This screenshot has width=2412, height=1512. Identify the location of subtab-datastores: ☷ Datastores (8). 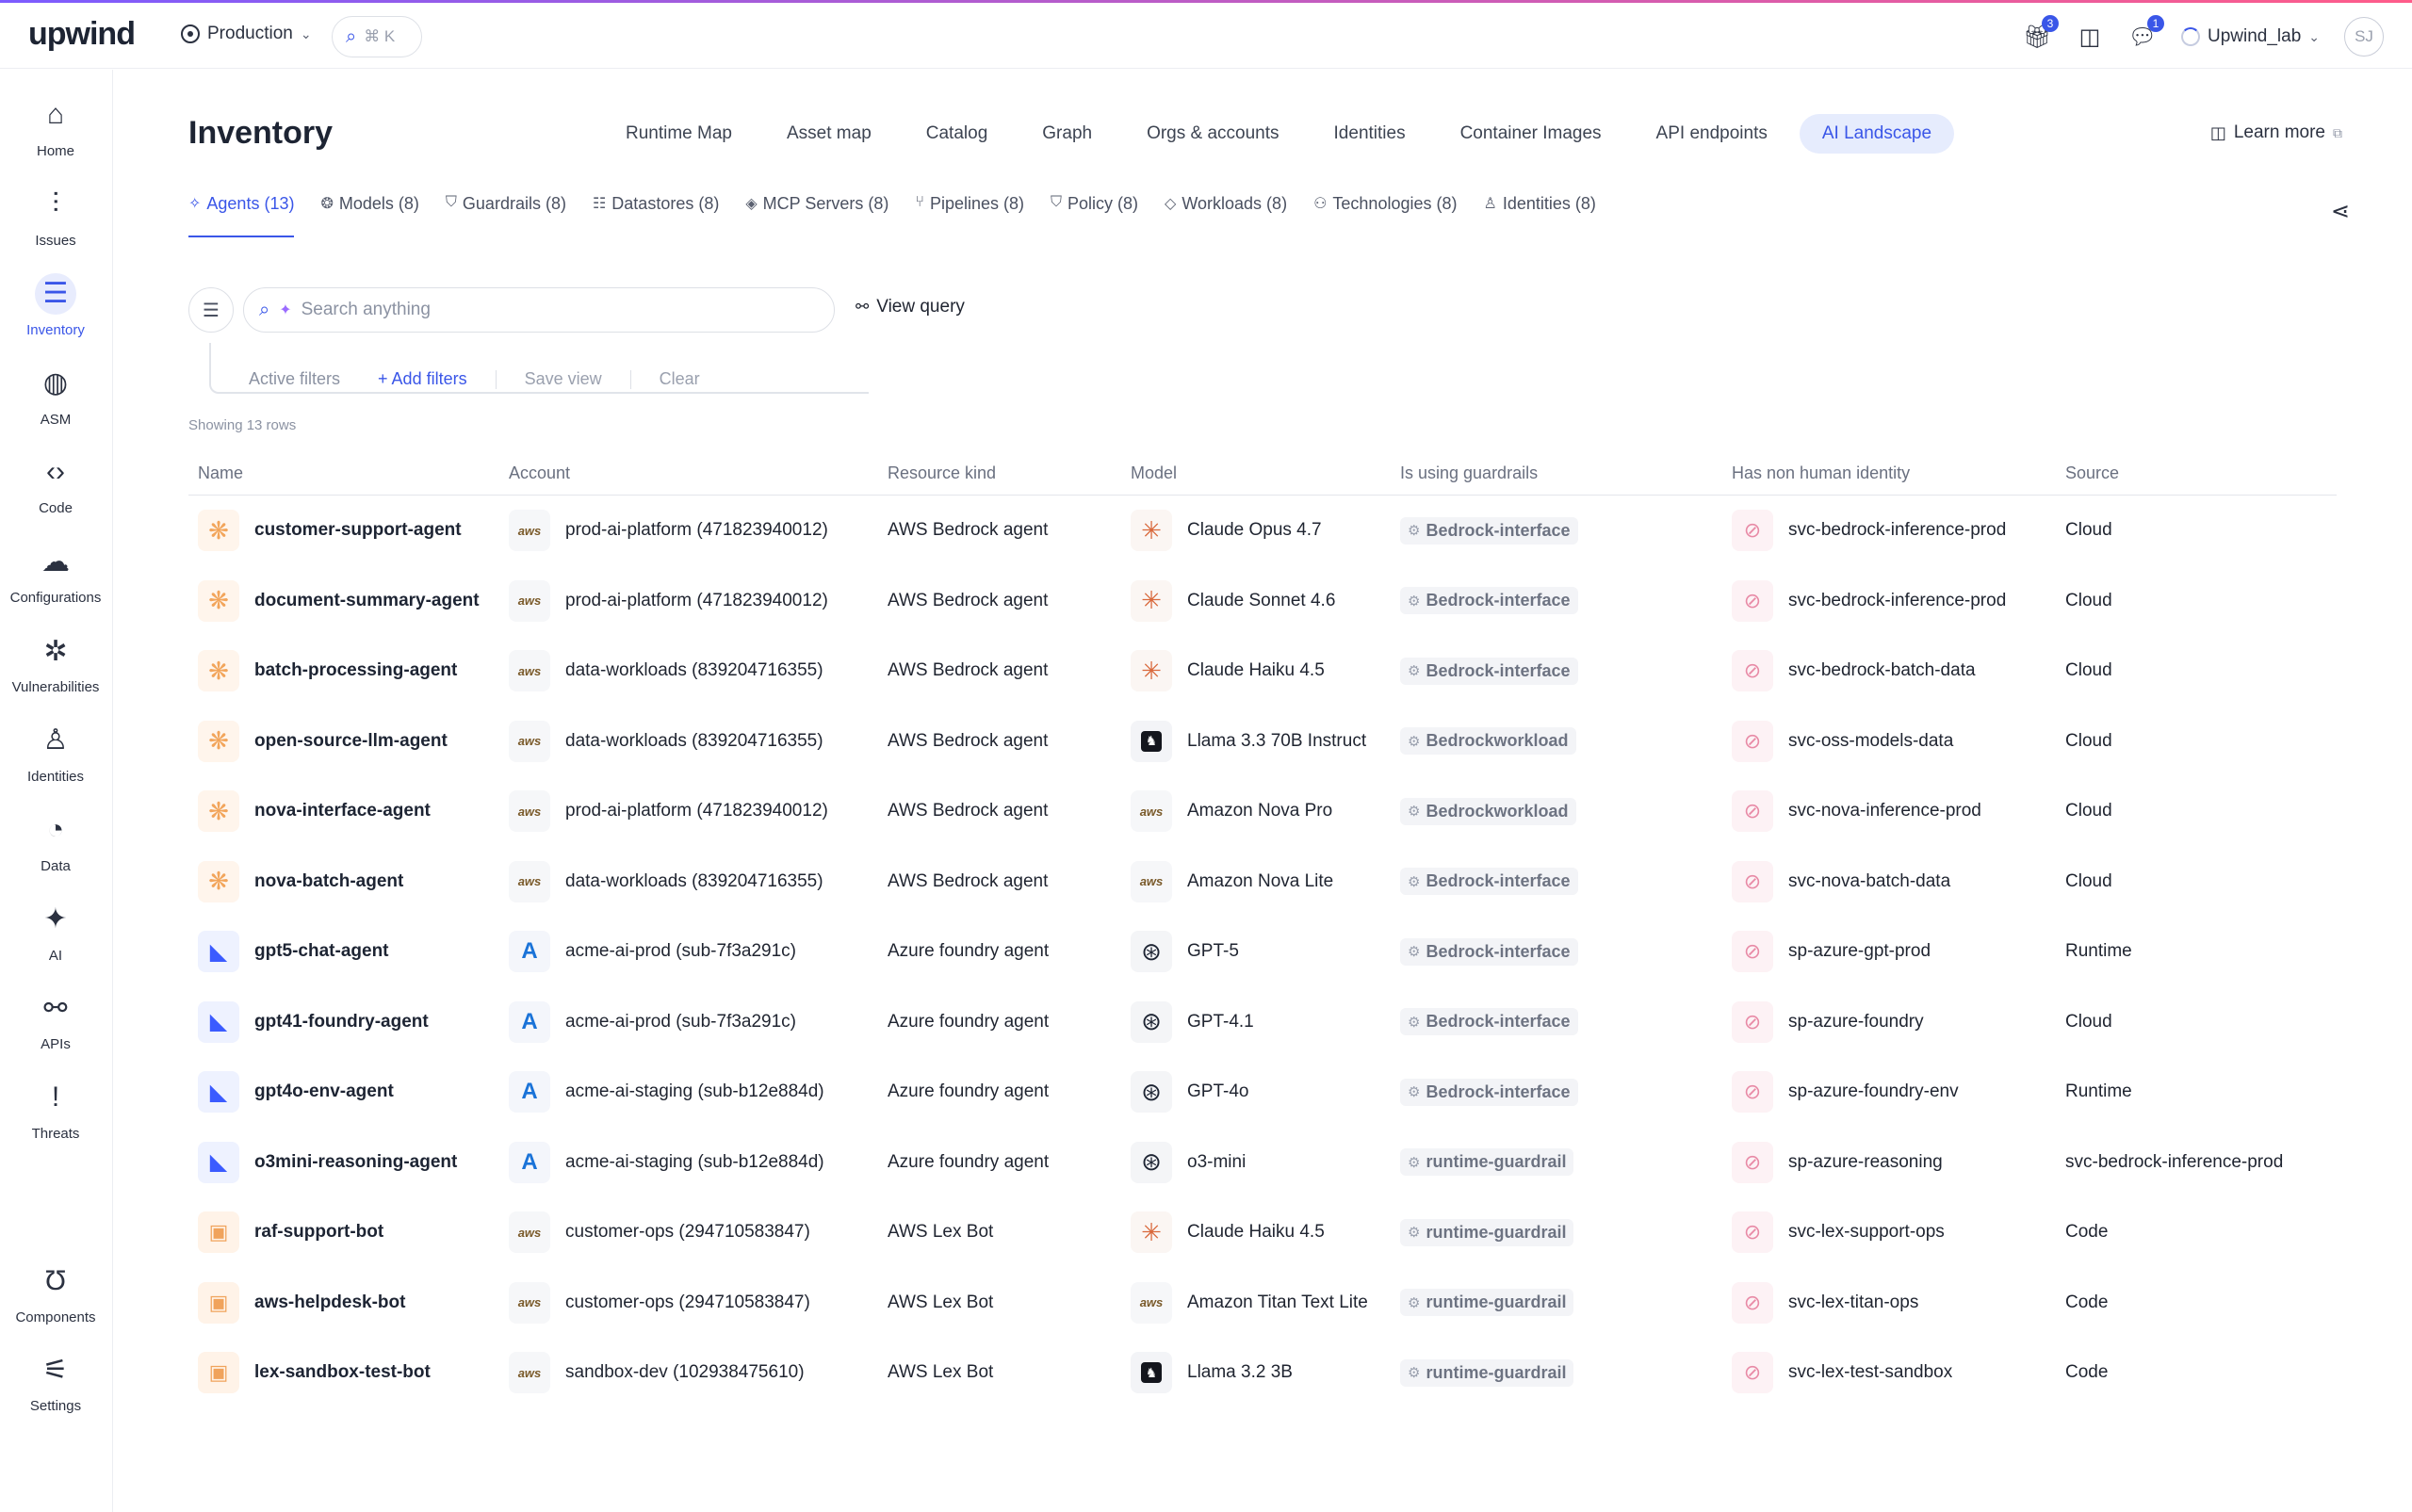
(656, 215).